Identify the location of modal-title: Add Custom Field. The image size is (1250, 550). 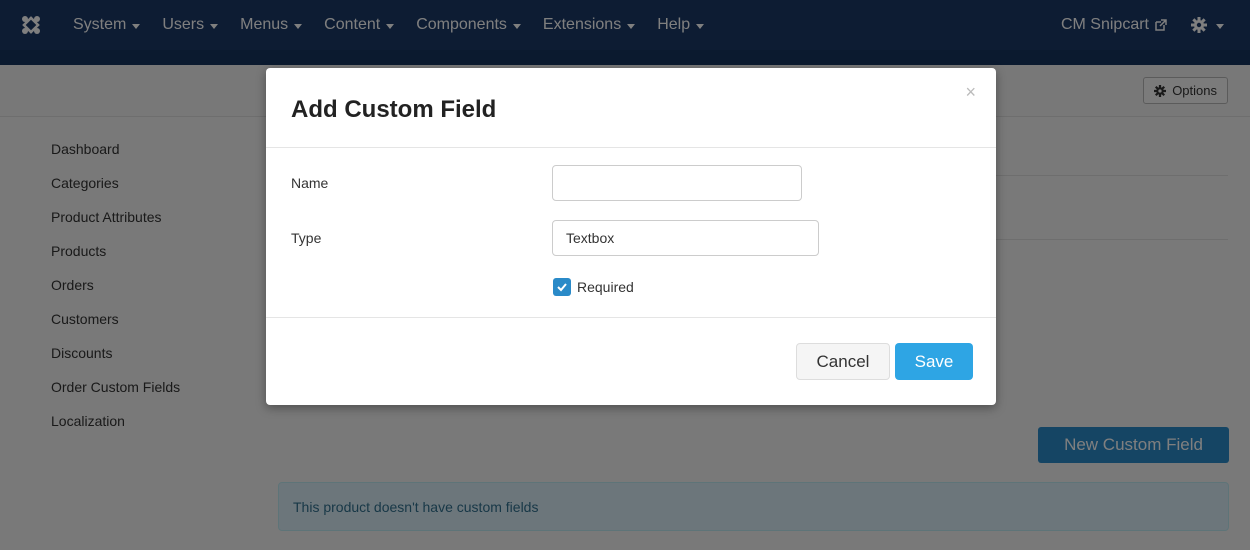
(394, 109).